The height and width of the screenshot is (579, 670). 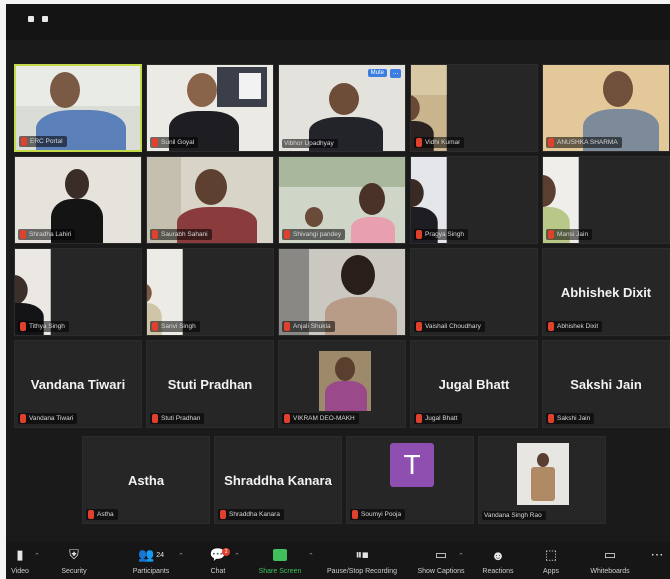 I want to click on participant-tile: ANUSHKA SHARMA, so click(x=606, y=108).